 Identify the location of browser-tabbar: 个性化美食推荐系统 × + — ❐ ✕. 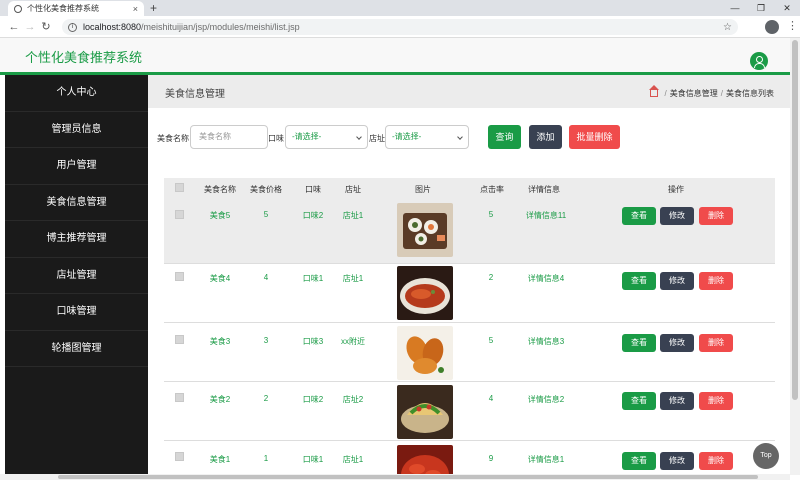
(400, 8).